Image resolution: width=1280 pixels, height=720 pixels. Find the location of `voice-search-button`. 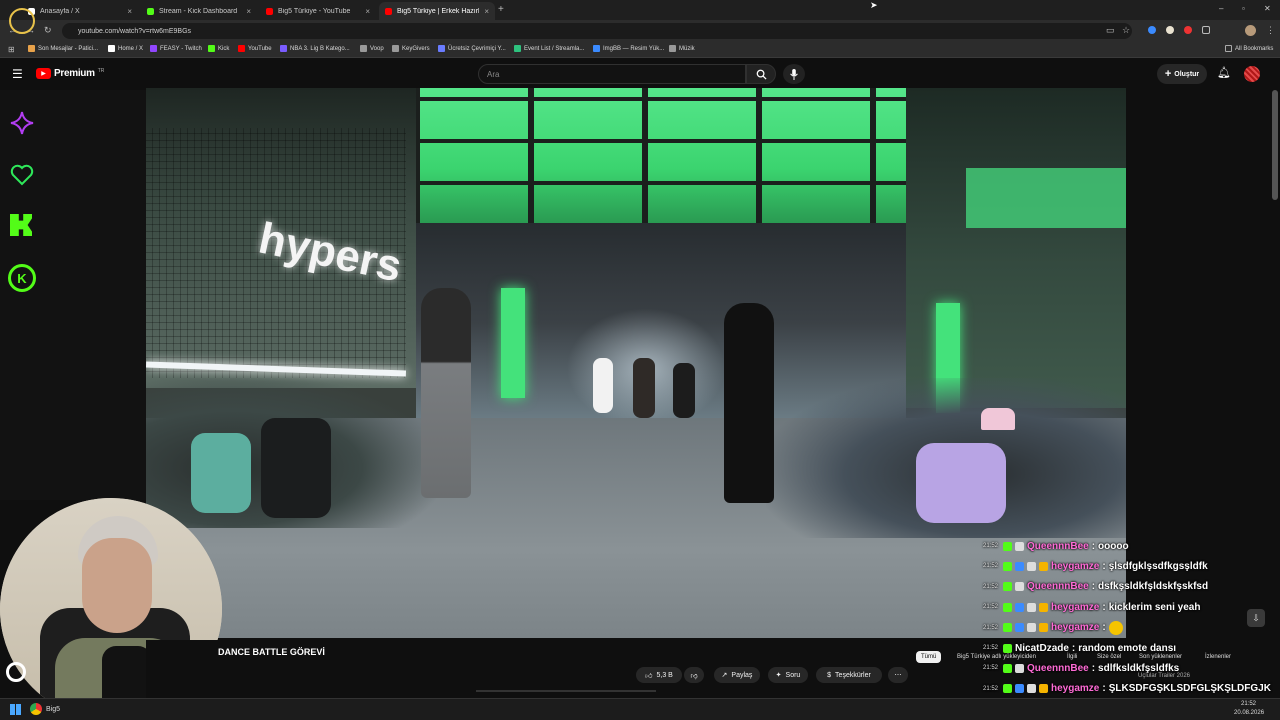

voice-search-button is located at coordinates (794, 74).